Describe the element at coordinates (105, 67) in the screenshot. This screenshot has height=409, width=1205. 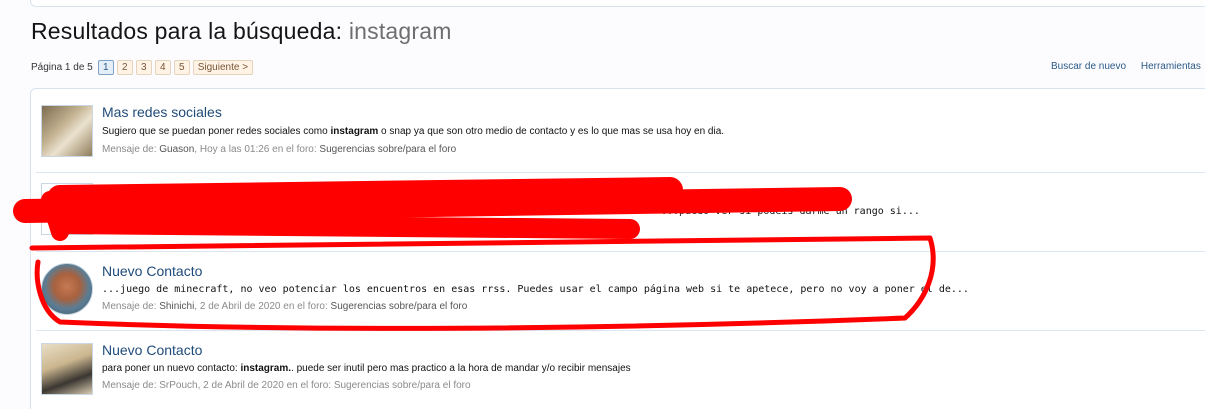
I see `page-1-button: 1` at that location.